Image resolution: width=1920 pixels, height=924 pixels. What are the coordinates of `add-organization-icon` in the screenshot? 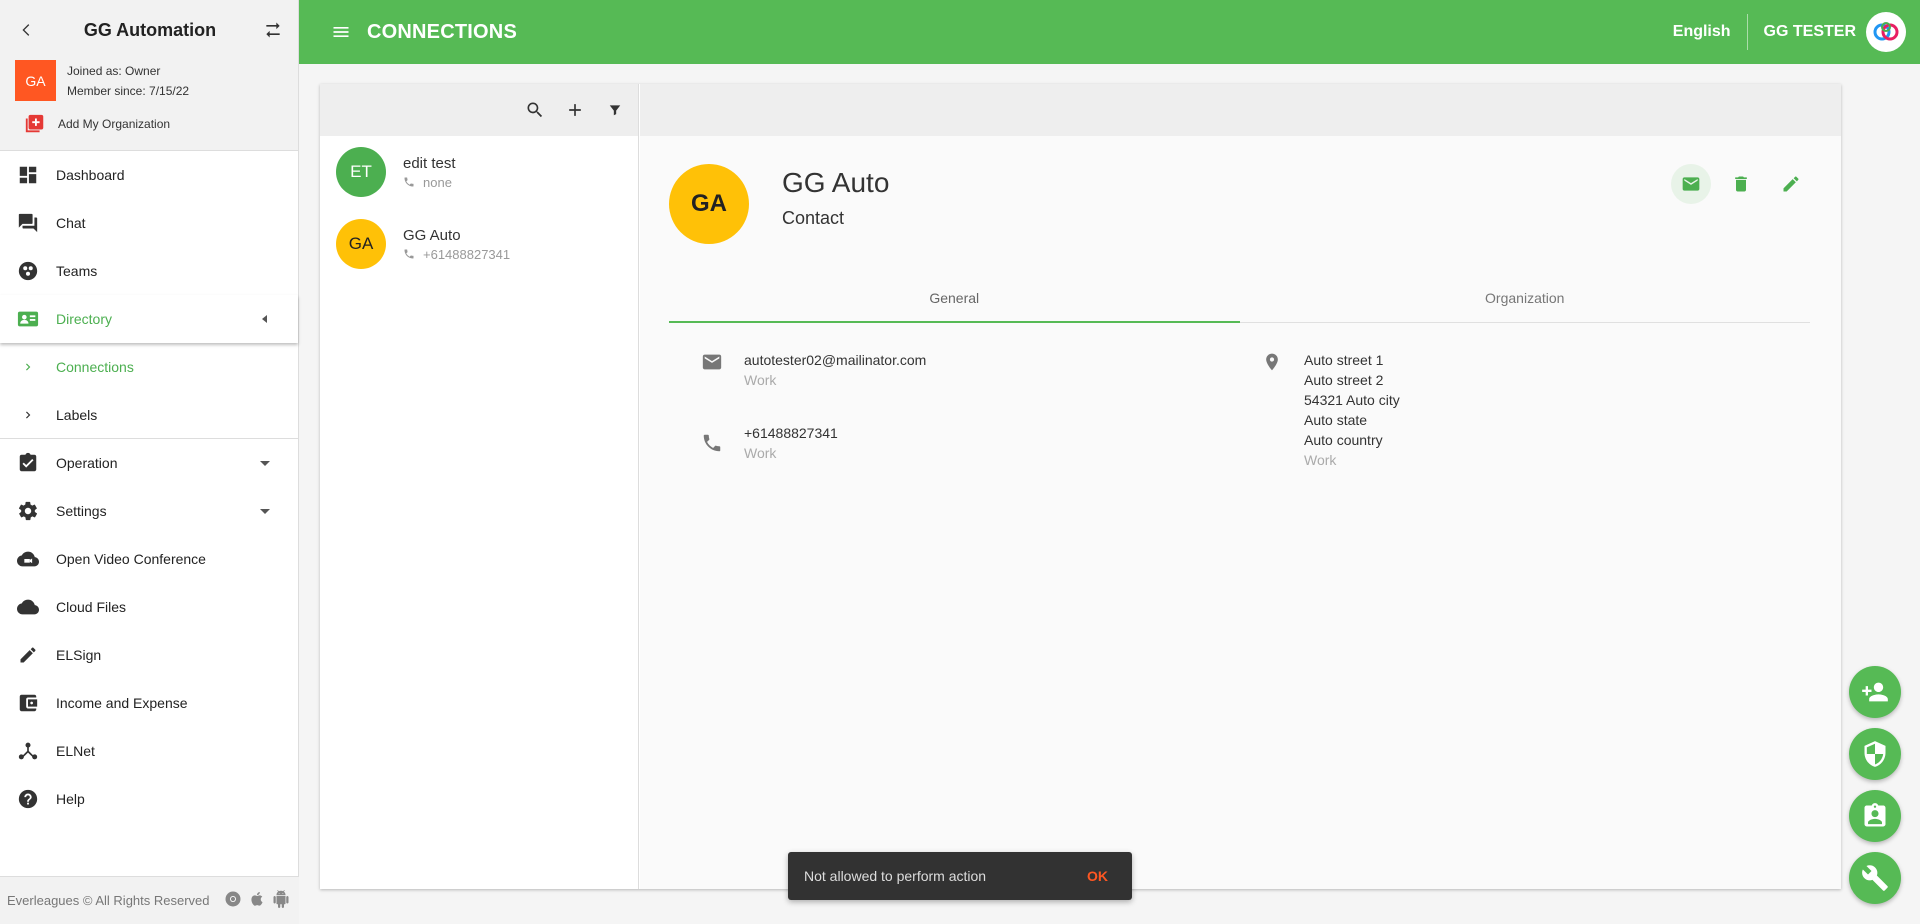 It's located at (35, 124).